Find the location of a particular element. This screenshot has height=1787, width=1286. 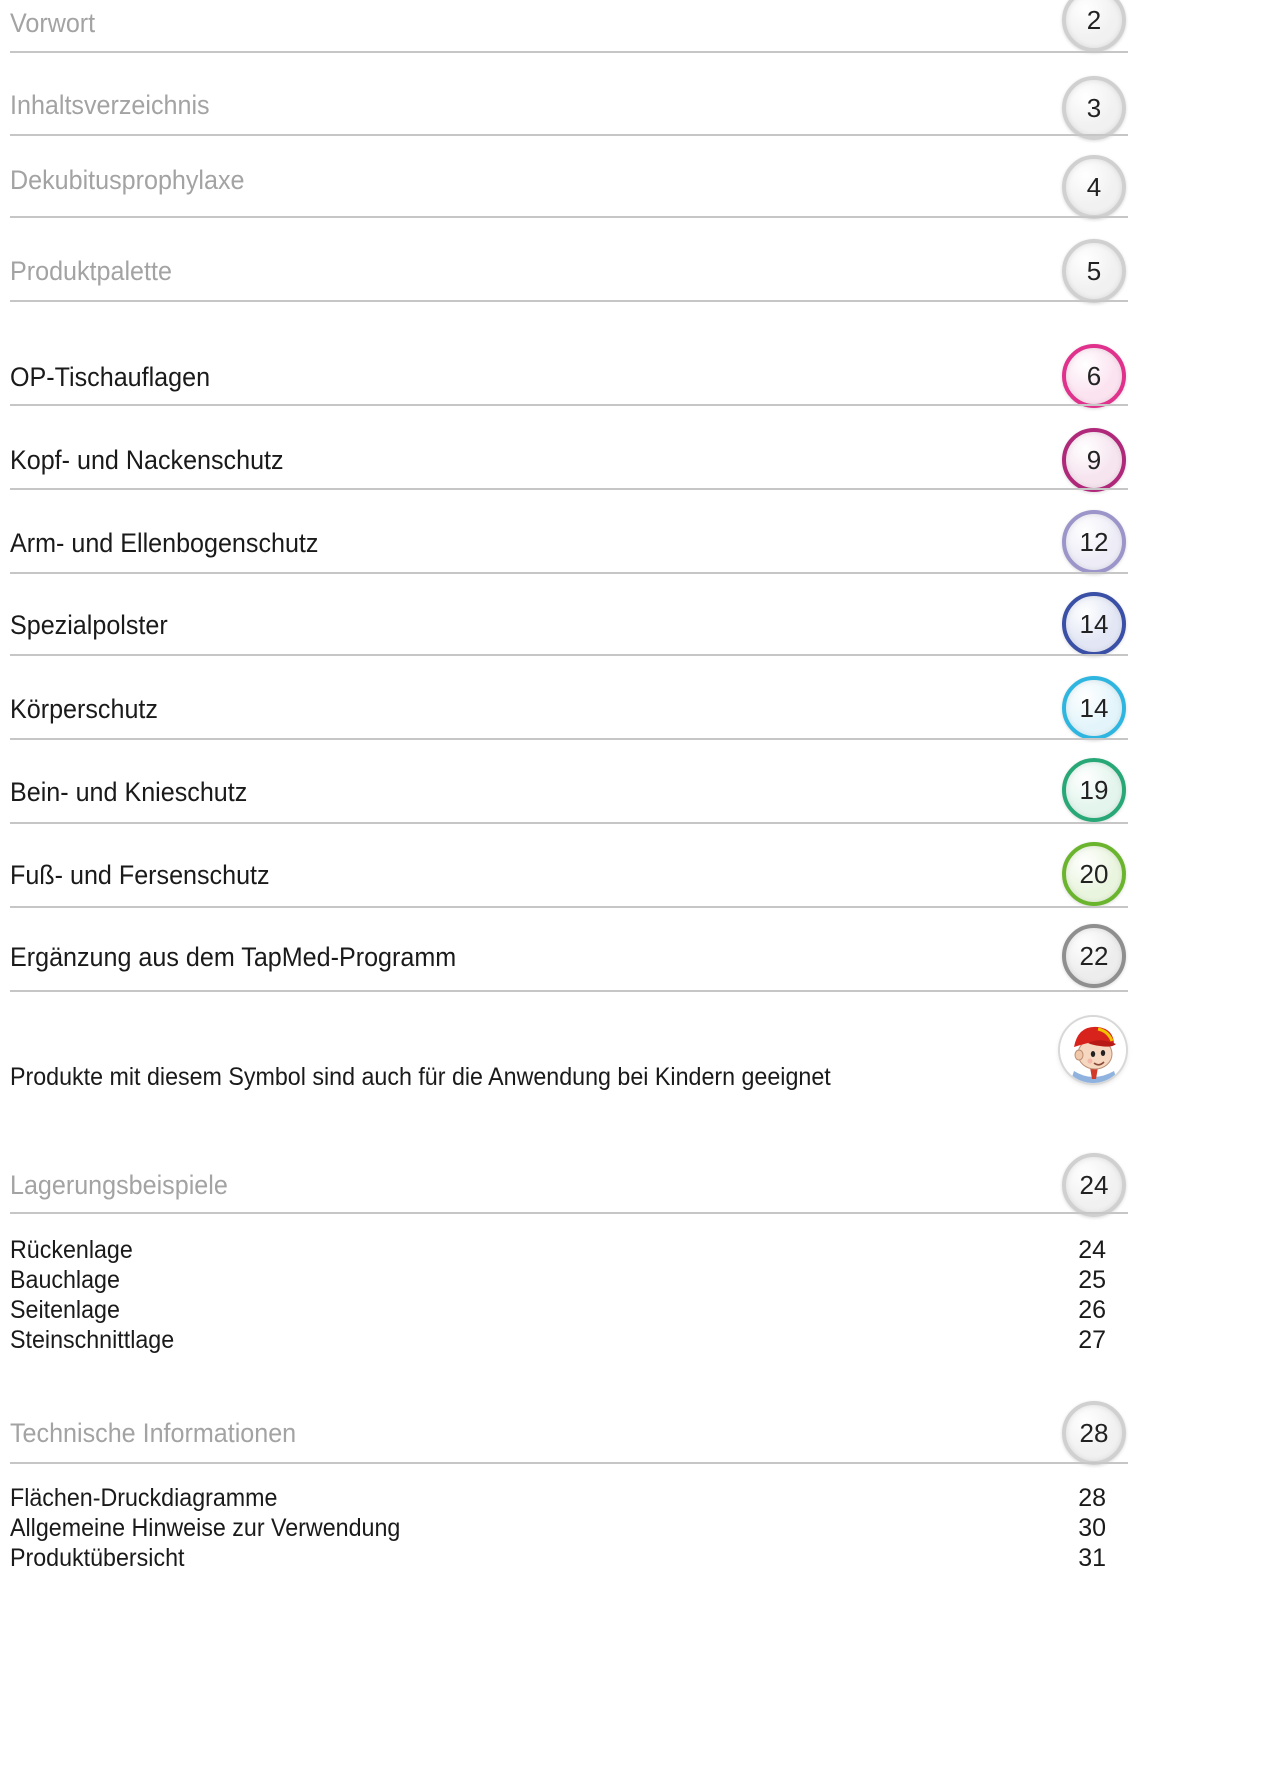

toc-row-title: Kopf- und Nackenschutz is located at coordinates (147, 460).